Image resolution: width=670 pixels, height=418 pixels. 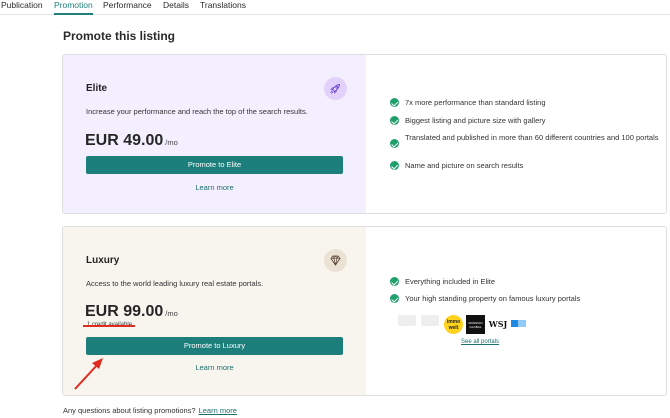 What do you see at coordinates (97, 88) in the screenshot?
I see `elite-plan-name: Elite` at bounding box center [97, 88].